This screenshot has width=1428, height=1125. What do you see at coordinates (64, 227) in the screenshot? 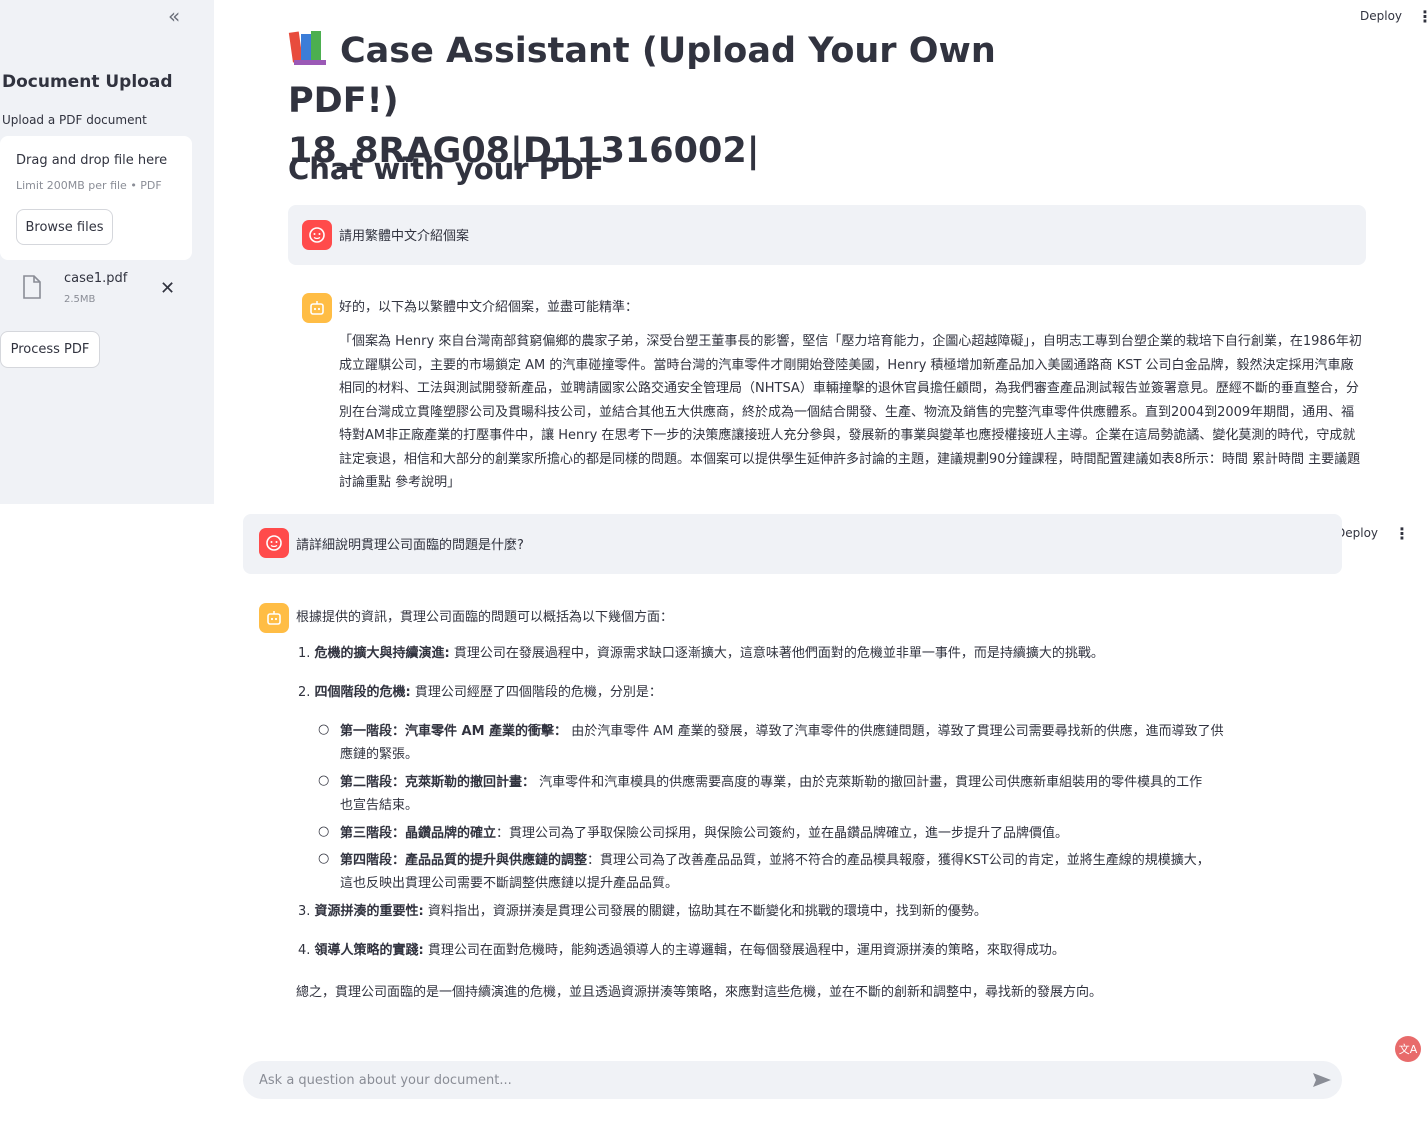
I see `browse-files-button: Browse files` at bounding box center [64, 227].